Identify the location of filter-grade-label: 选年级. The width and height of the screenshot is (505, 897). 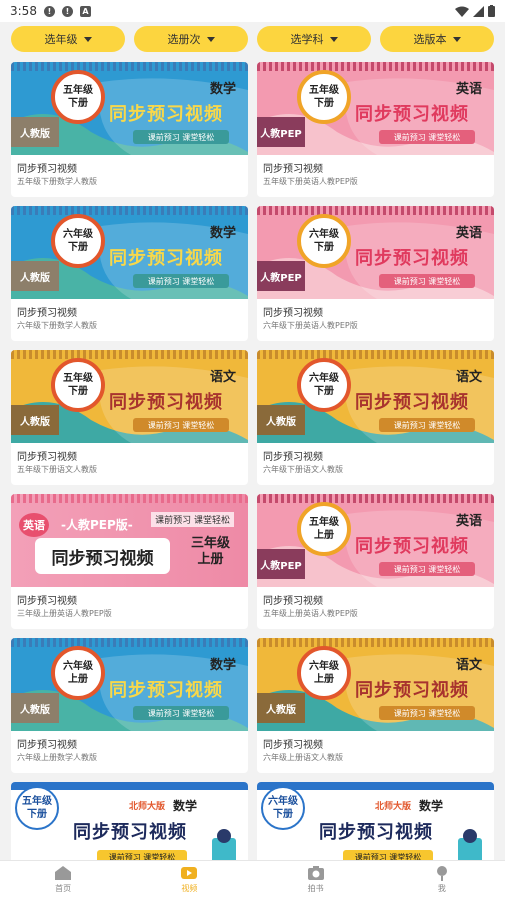
(61, 39).